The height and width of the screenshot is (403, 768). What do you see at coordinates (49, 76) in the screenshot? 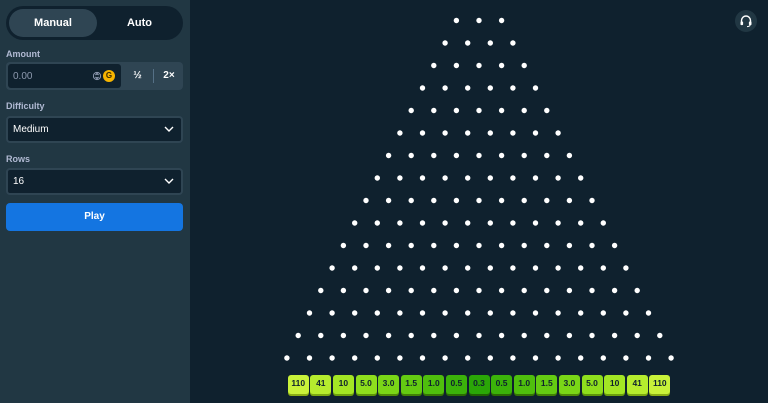
I see `amount-input` at bounding box center [49, 76].